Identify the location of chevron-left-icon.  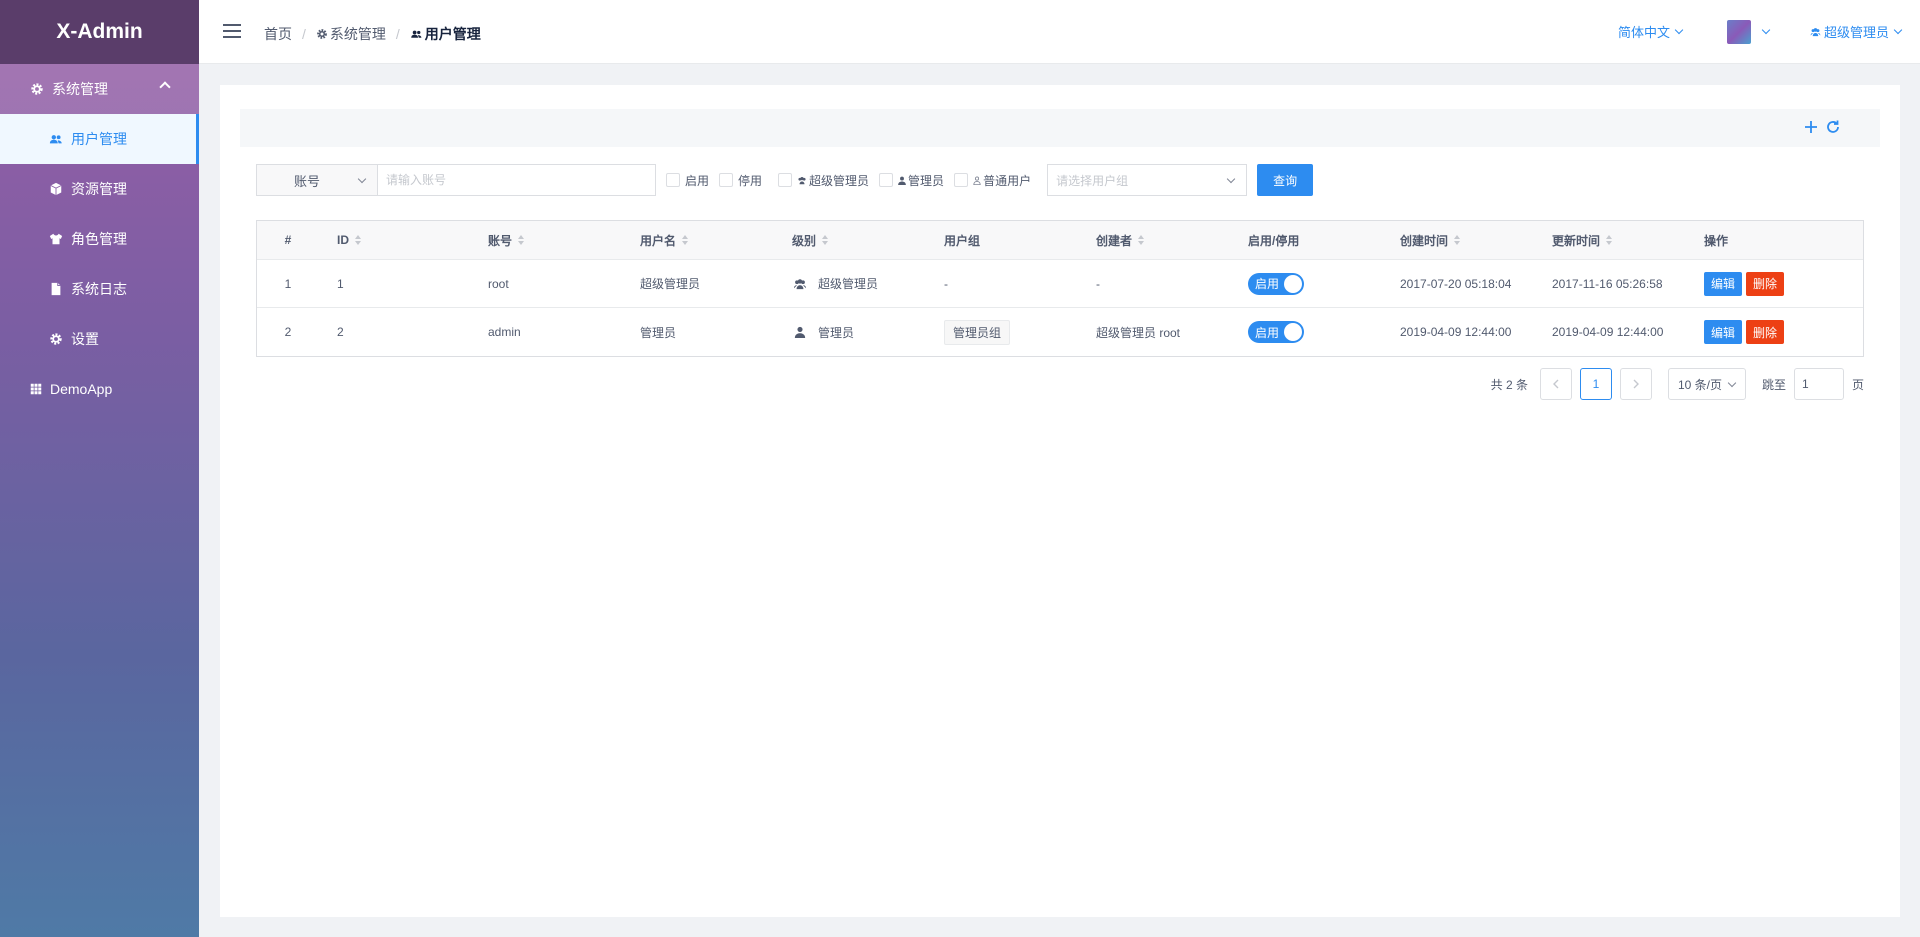
(1555, 384).